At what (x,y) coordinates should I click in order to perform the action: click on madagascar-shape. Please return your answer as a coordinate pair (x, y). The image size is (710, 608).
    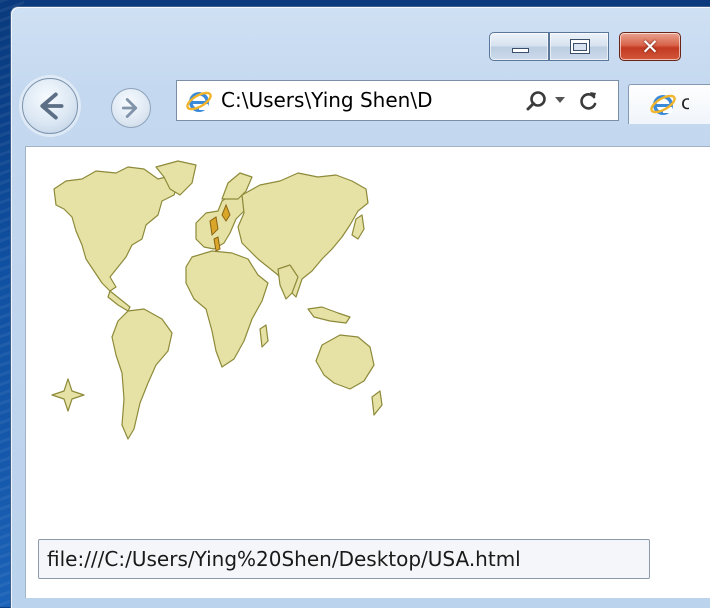
    Looking at the image, I should click on (264, 336).